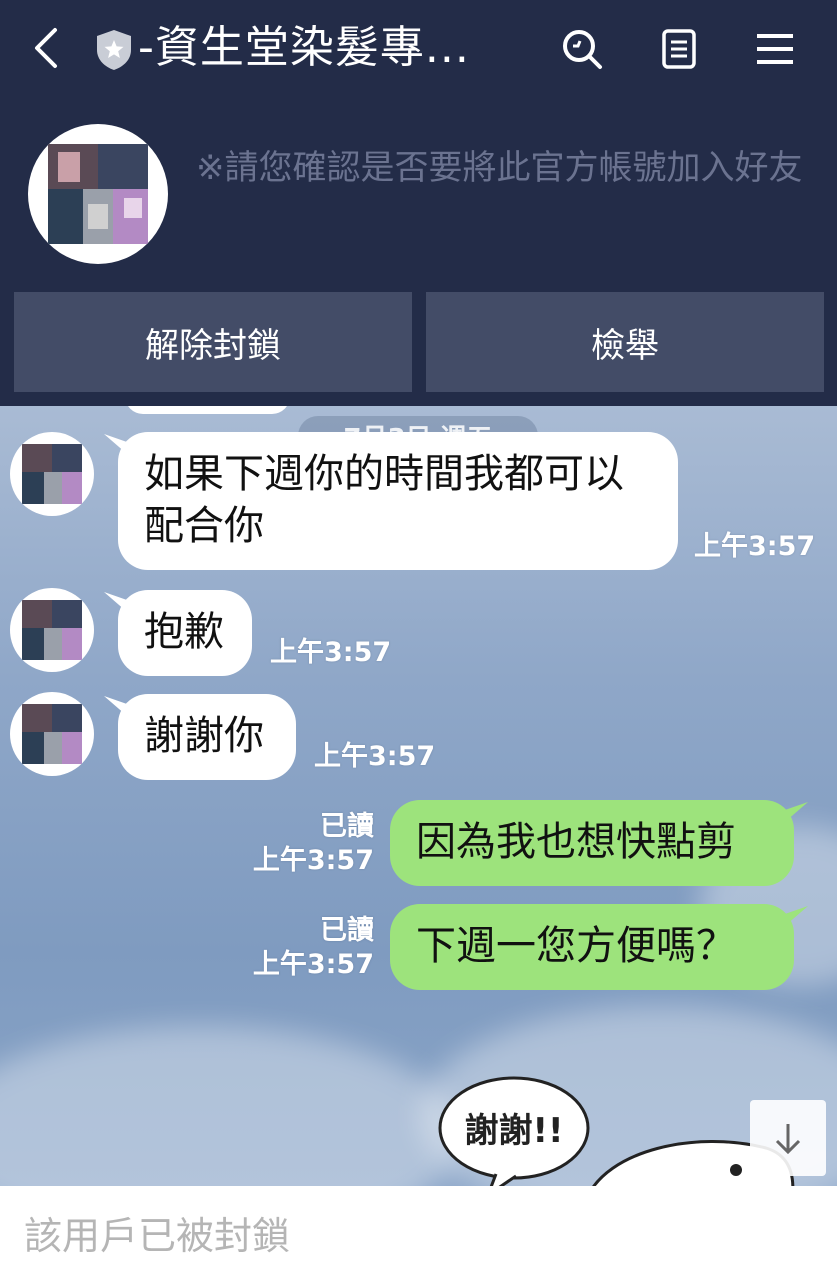  I want to click on incoming-message: 抱歉, so click(185, 633).